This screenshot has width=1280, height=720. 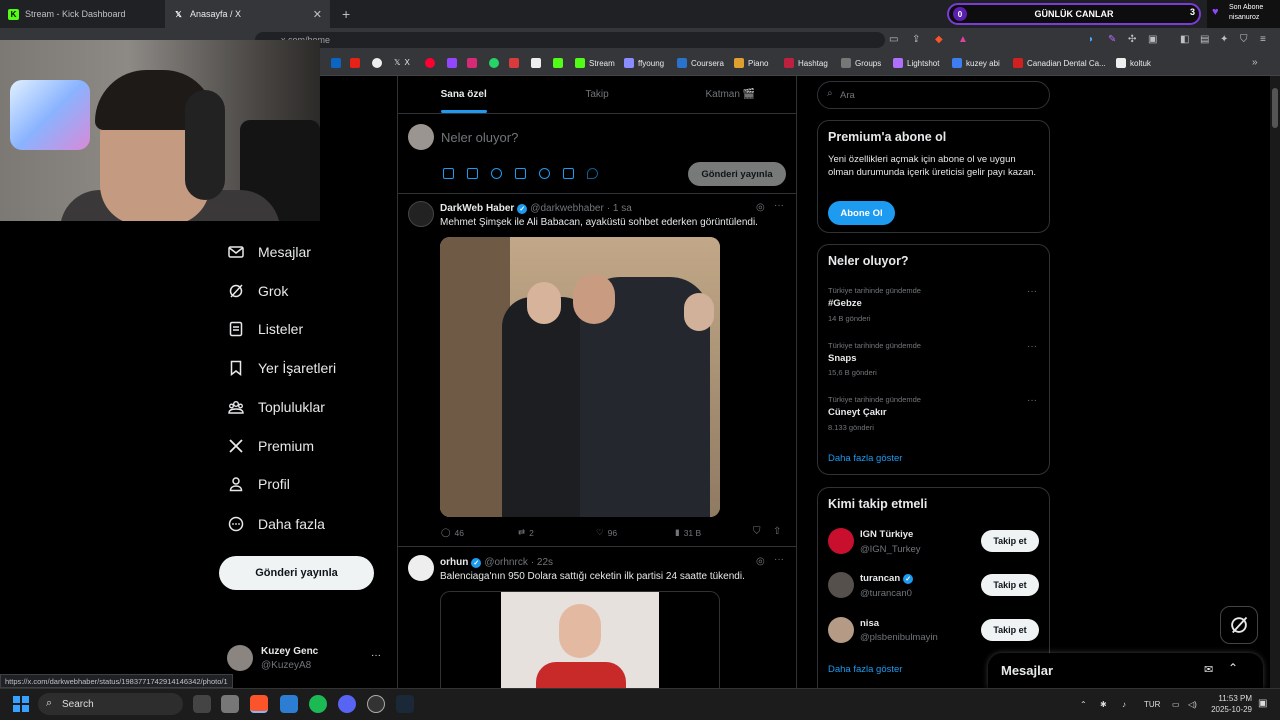 I want to click on taskbar-search: ⌕ Search, so click(x=110, y=704).